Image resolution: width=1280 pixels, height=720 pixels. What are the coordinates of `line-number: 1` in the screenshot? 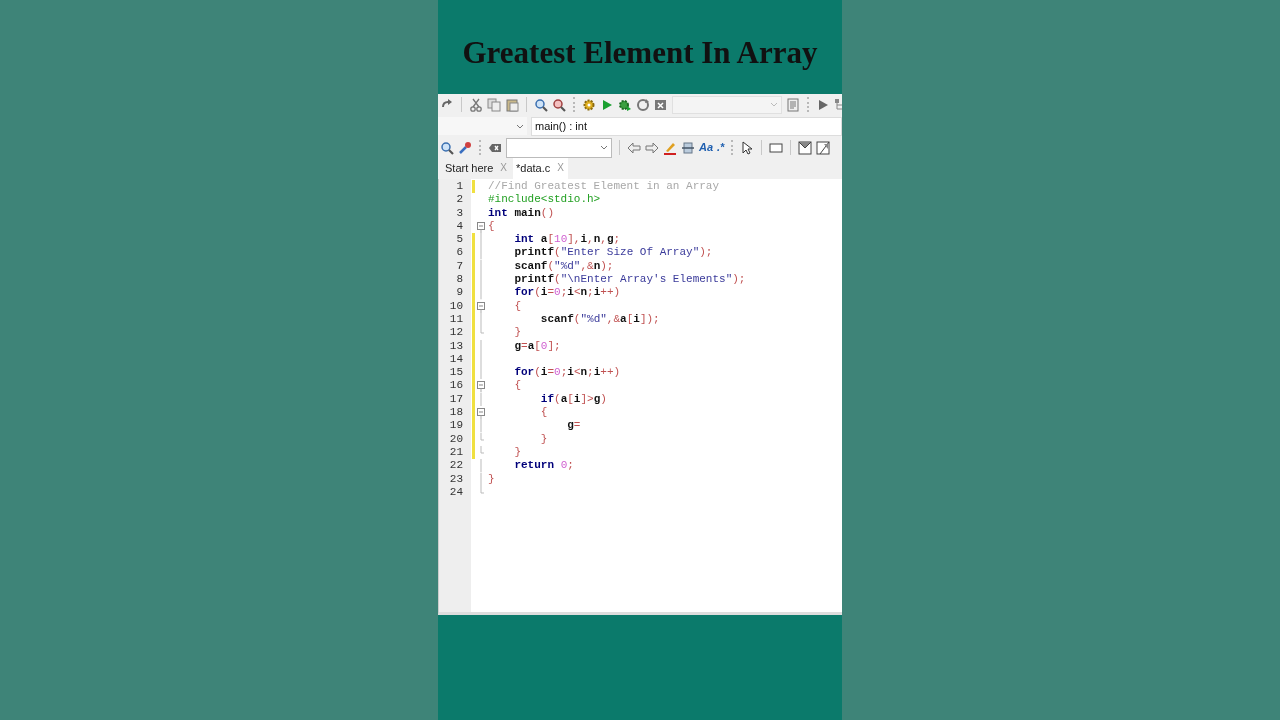 It's located at (459, 187).